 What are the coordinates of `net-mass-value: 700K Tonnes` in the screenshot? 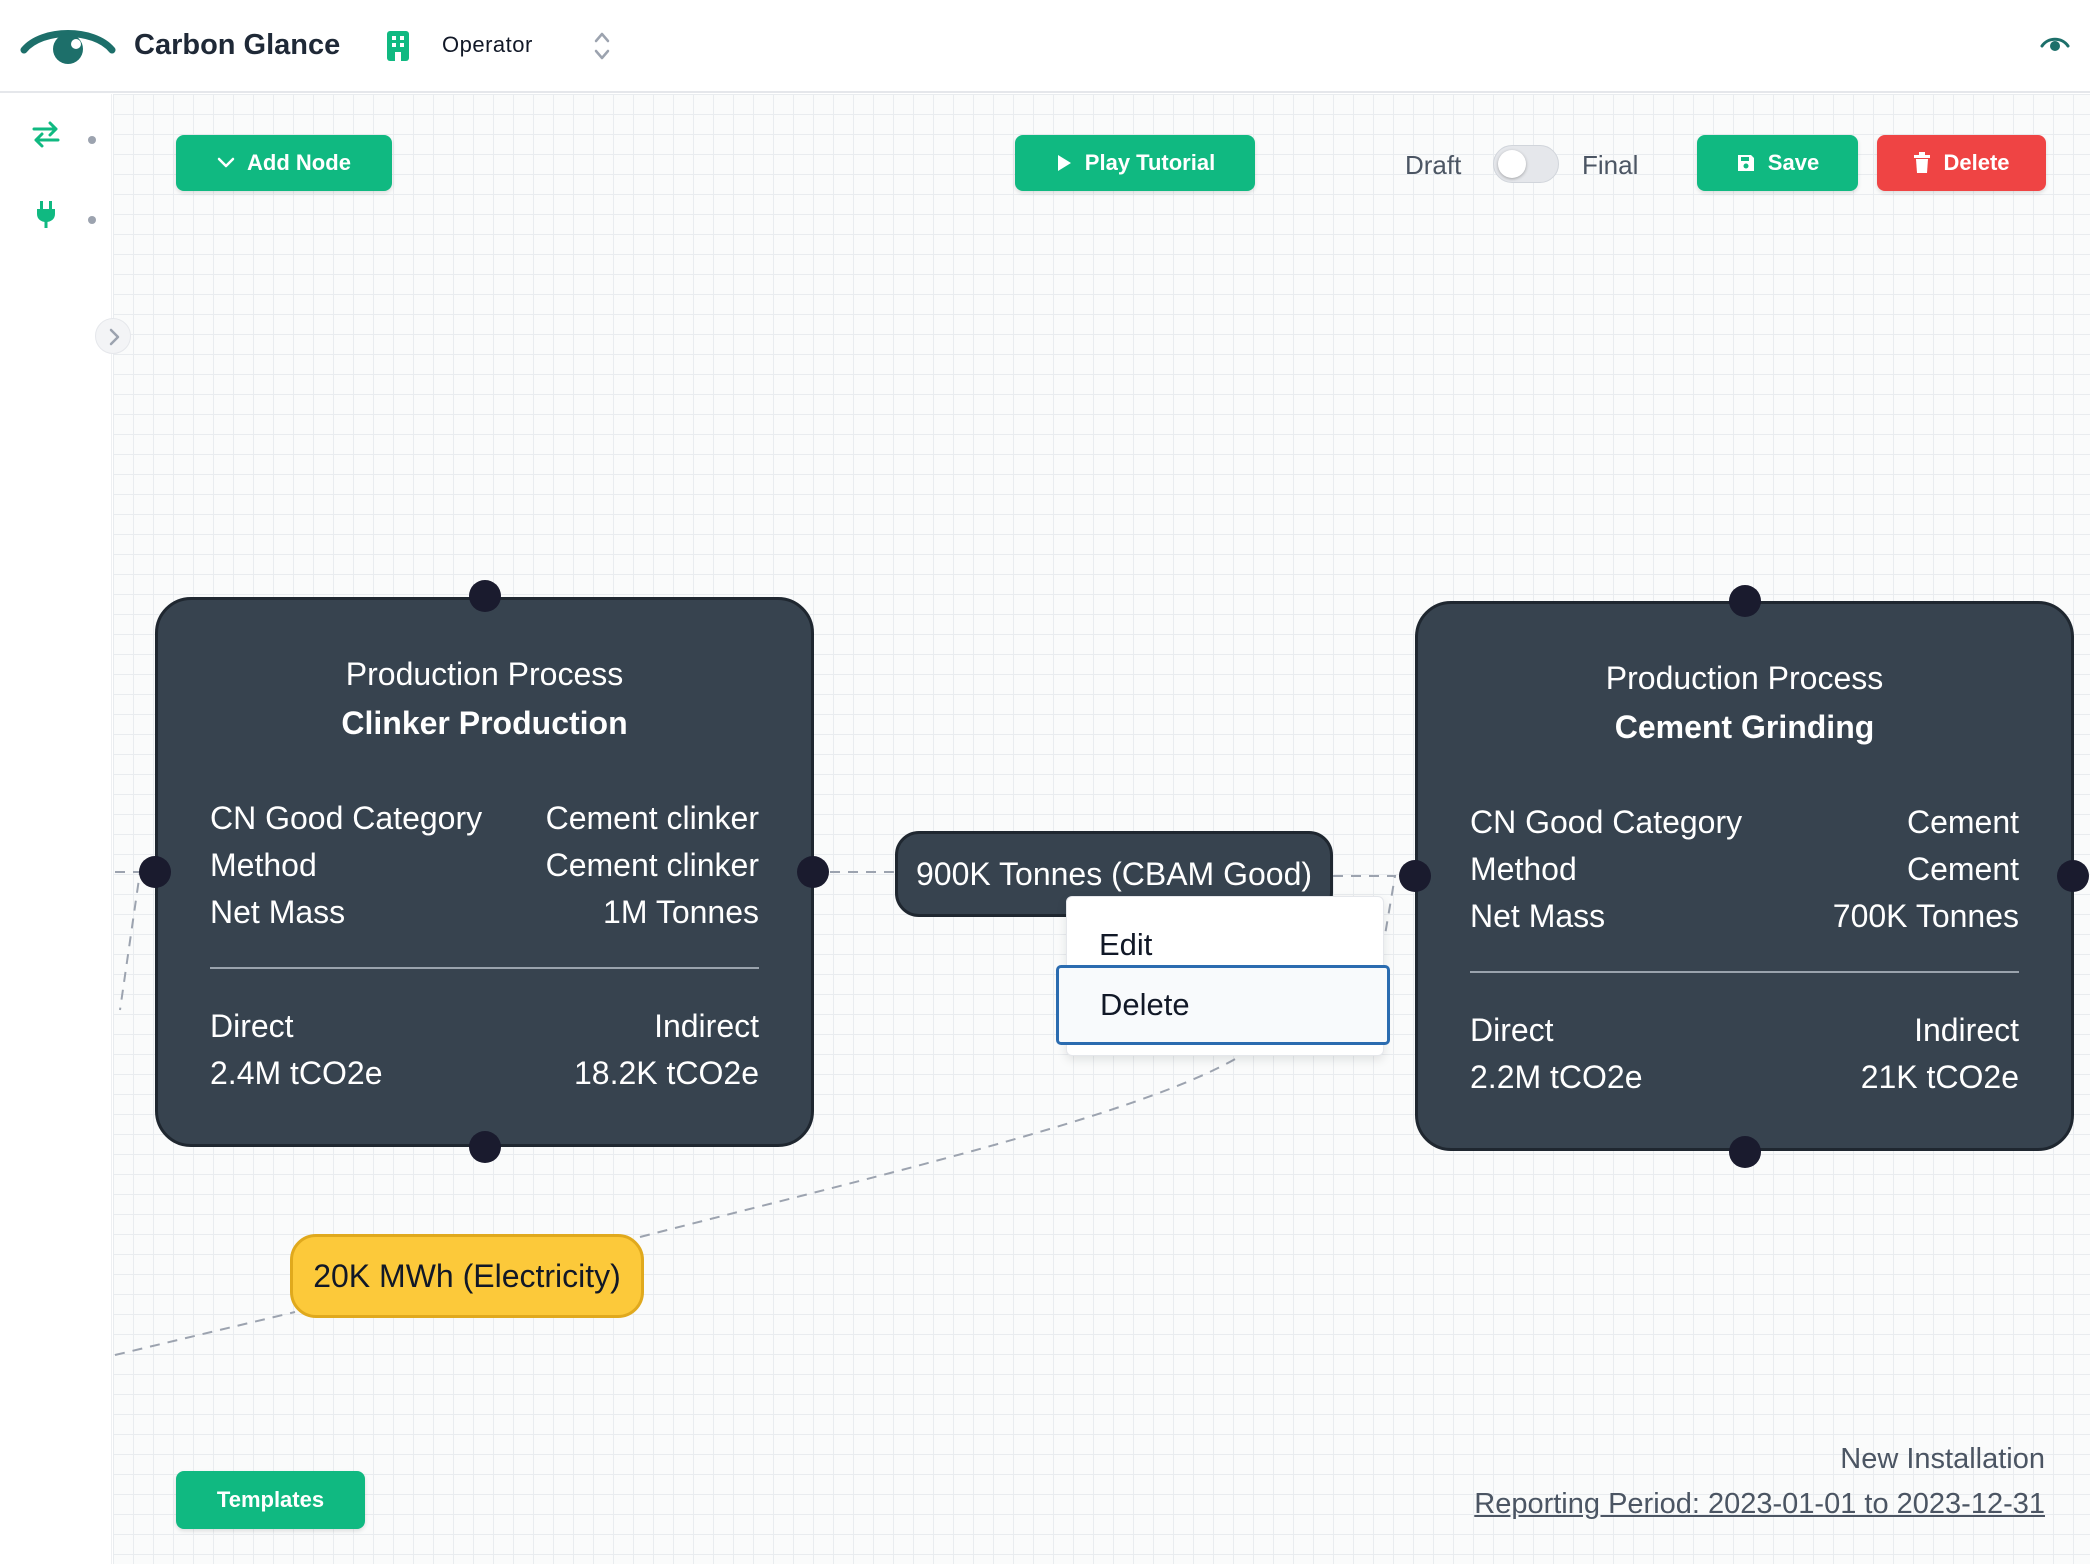 It's located at (1925, 916).